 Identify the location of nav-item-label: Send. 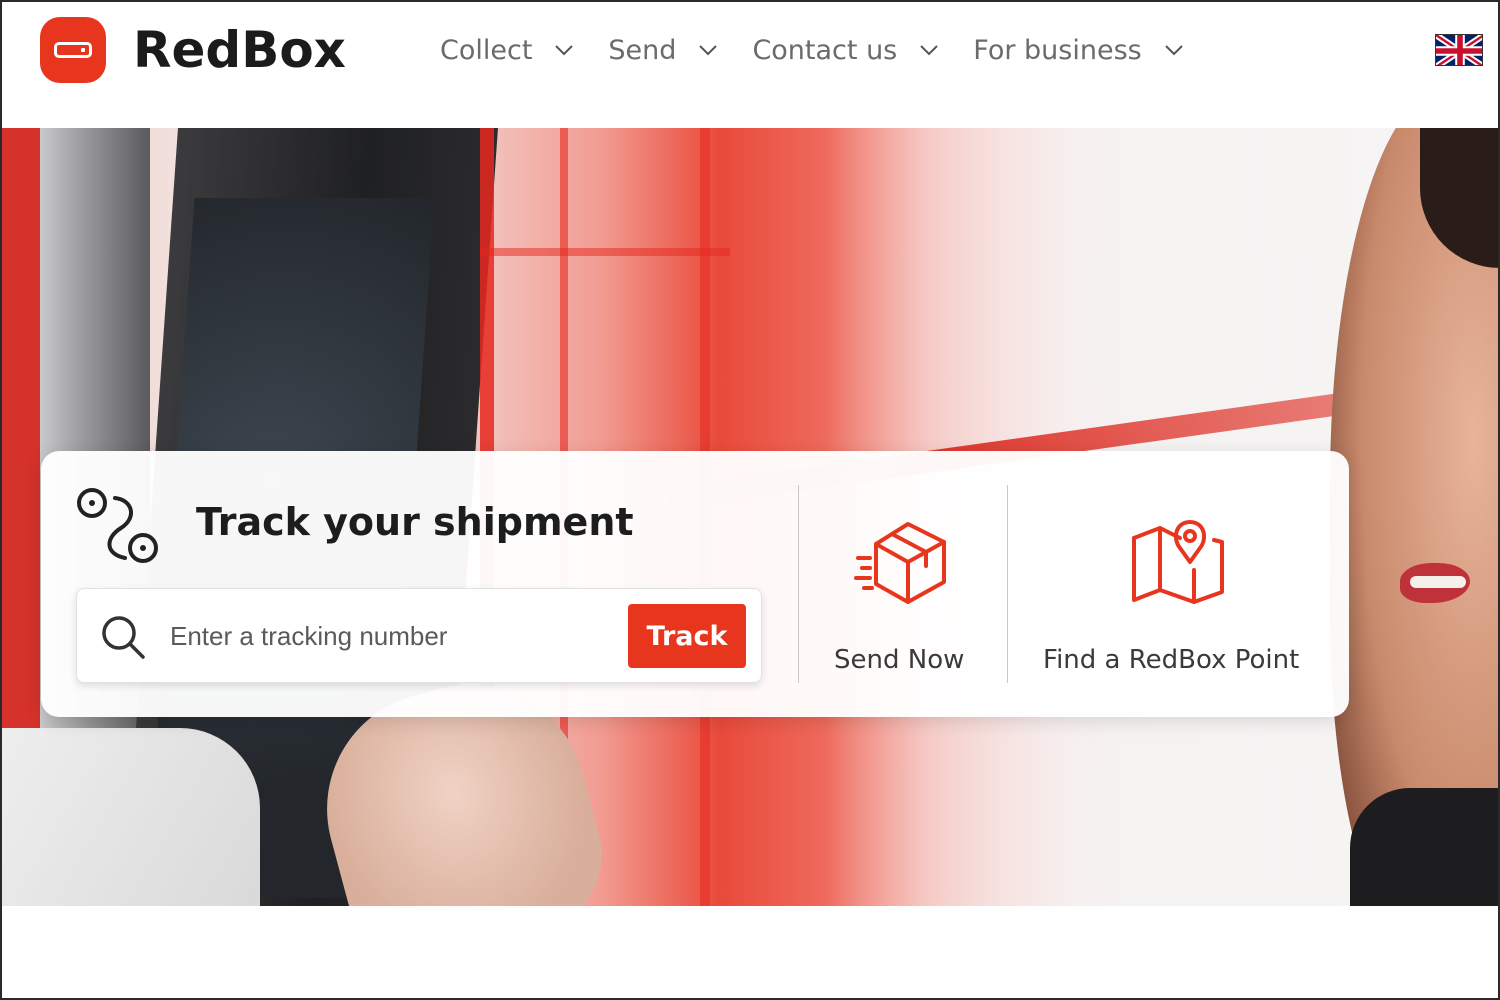
(642, 50).